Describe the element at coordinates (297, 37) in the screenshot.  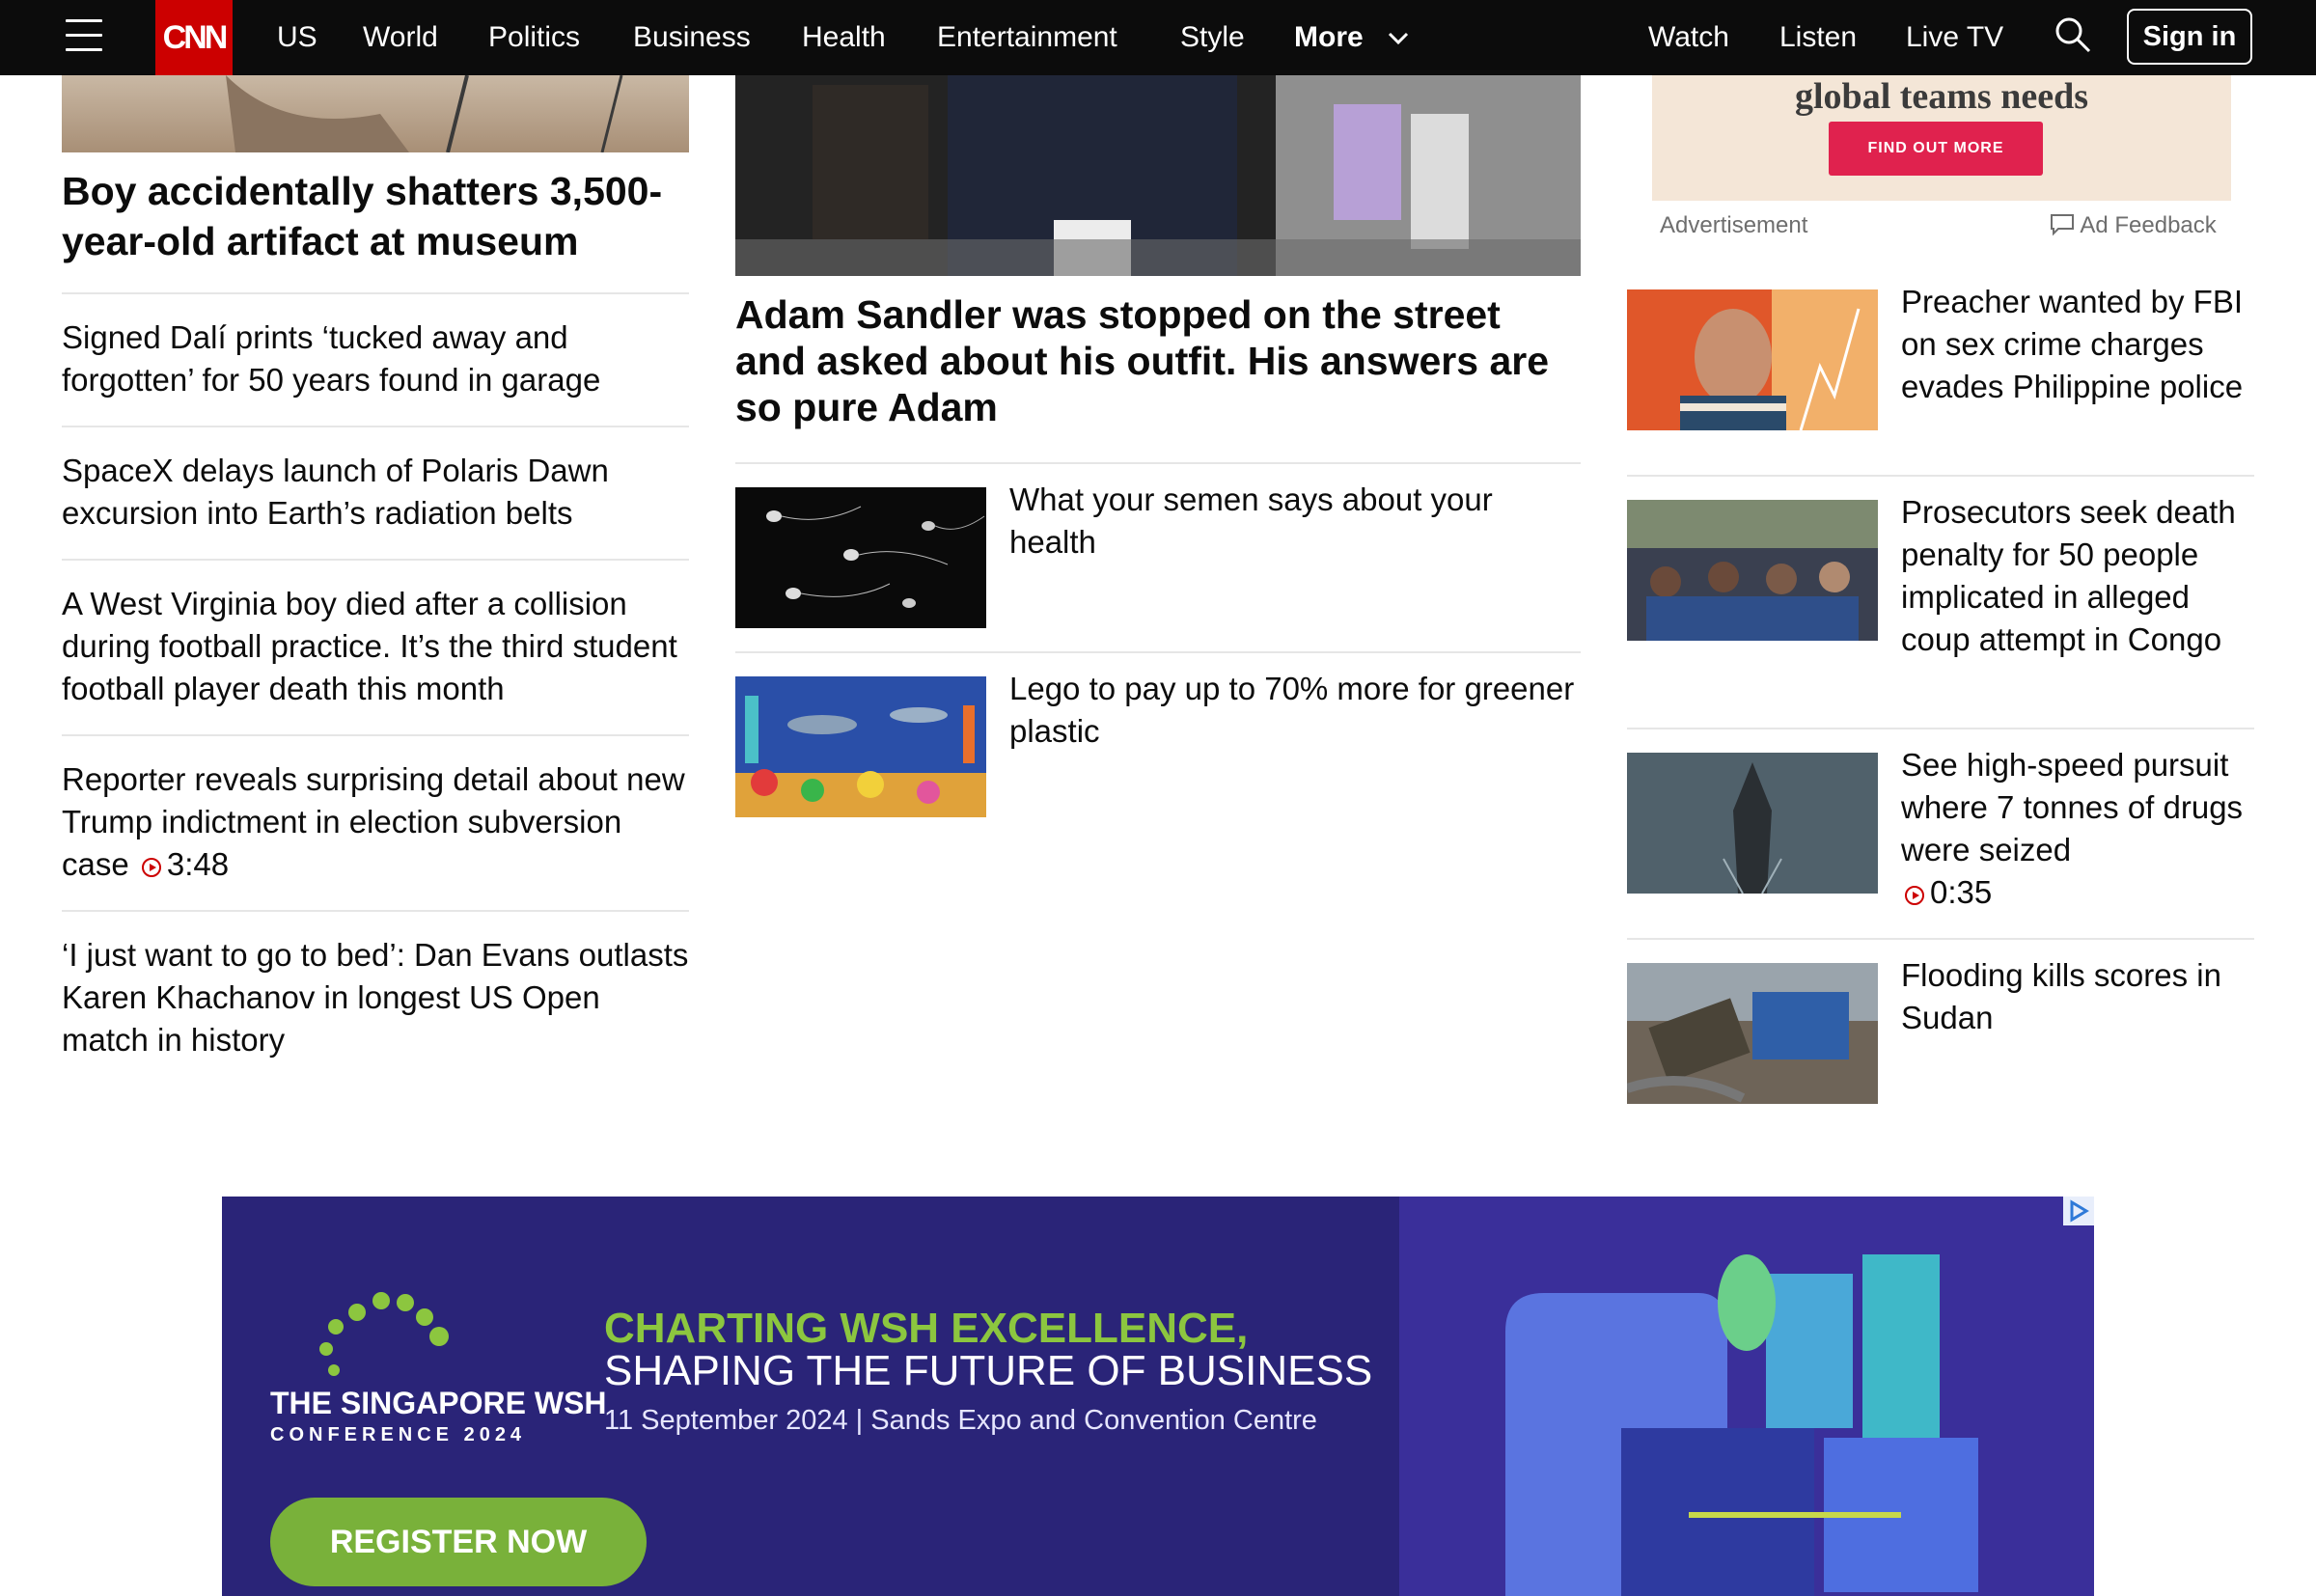
I see `nav-item-us: US` at that location.